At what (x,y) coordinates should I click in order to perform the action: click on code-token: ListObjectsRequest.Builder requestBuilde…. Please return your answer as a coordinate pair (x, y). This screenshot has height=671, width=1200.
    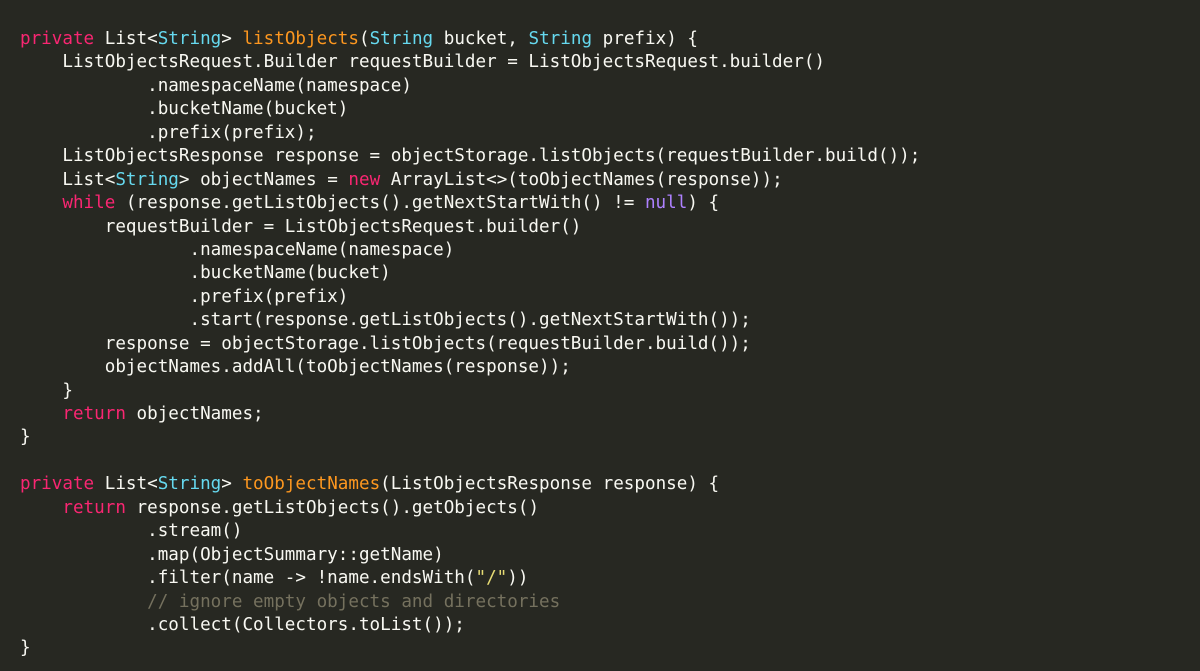
    Looking at the image, I should click on (423, 62).